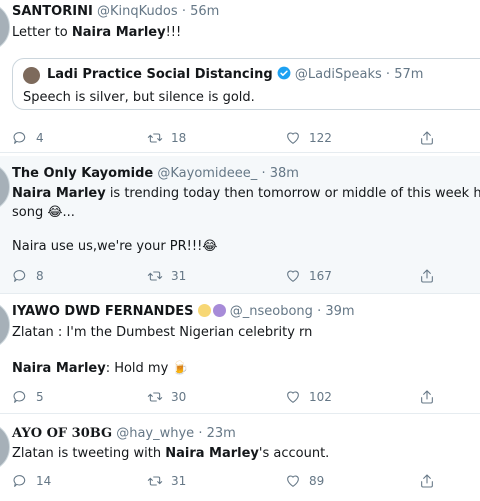 The image size is (480, 501). I want to click on timestamp: 23m, so click(221, 433).